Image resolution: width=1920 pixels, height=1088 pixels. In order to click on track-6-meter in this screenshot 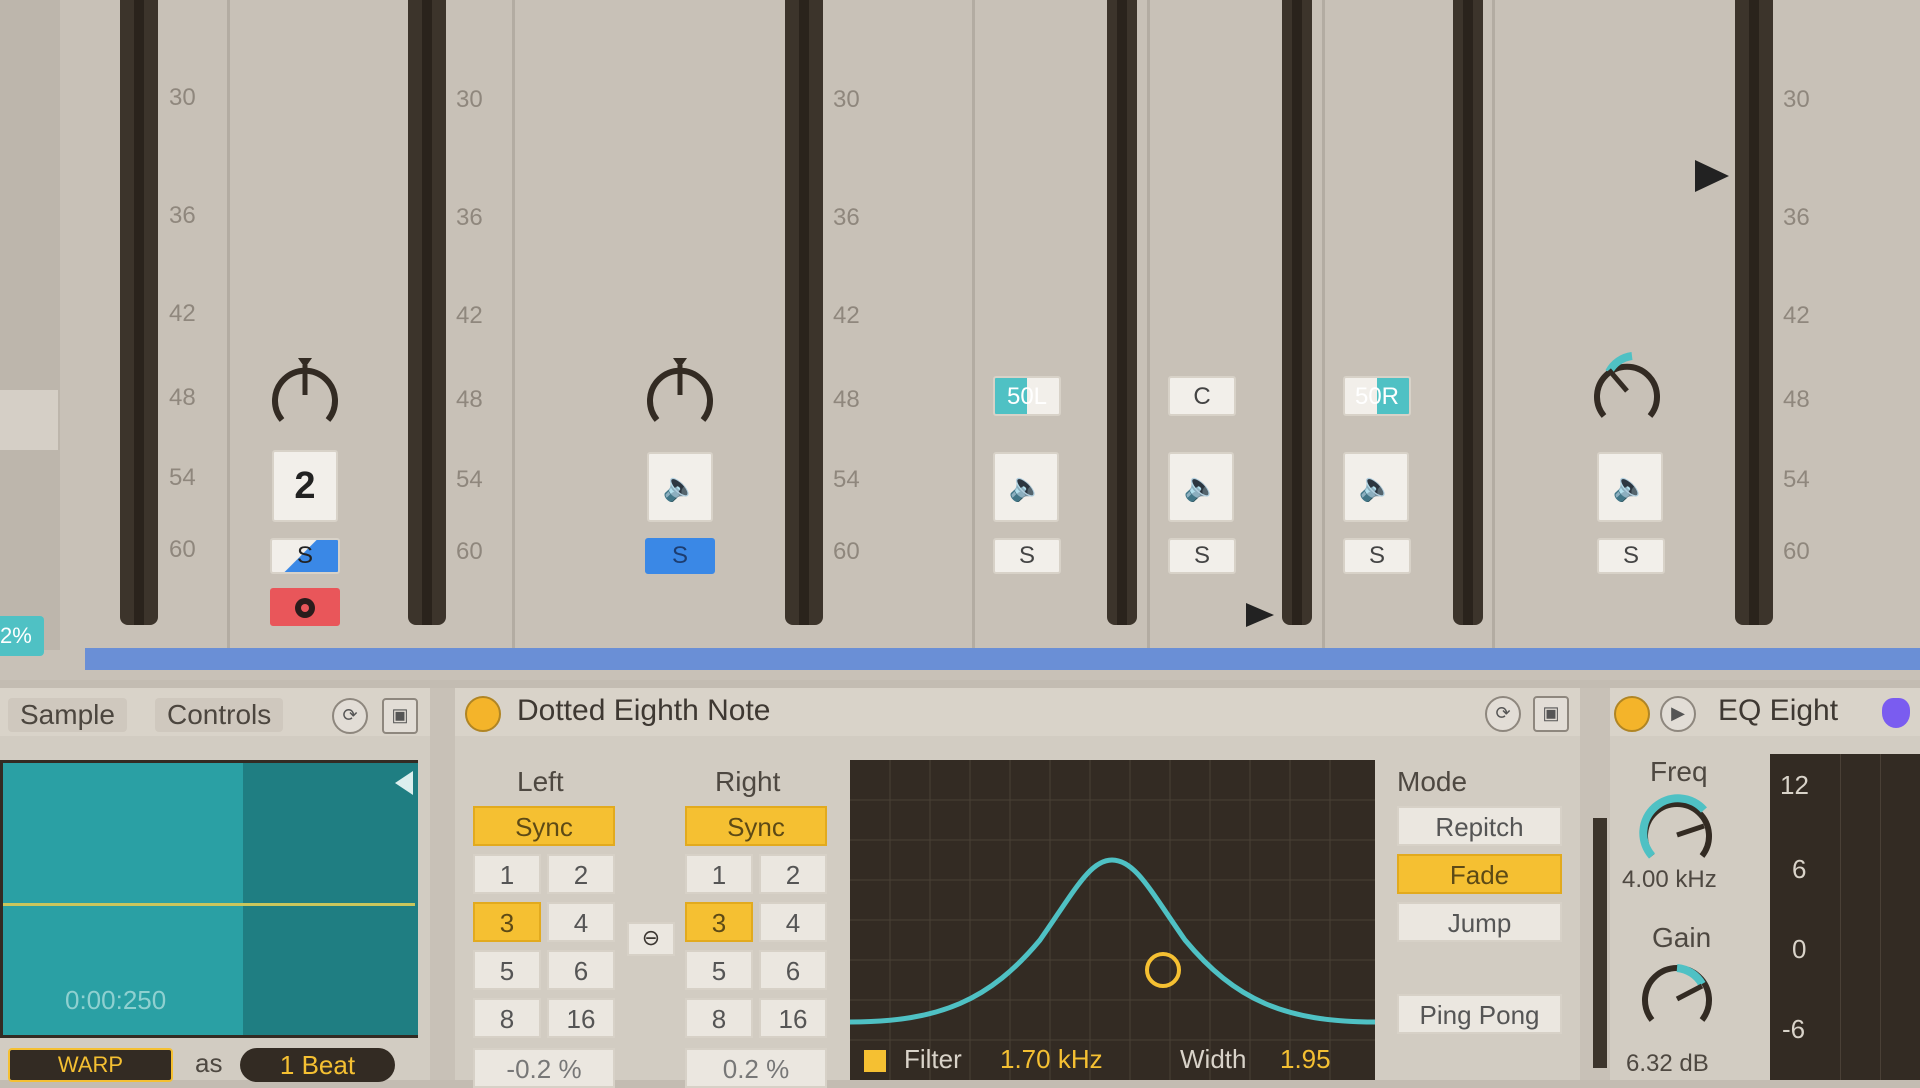, I will do `click(1468, 312)`.